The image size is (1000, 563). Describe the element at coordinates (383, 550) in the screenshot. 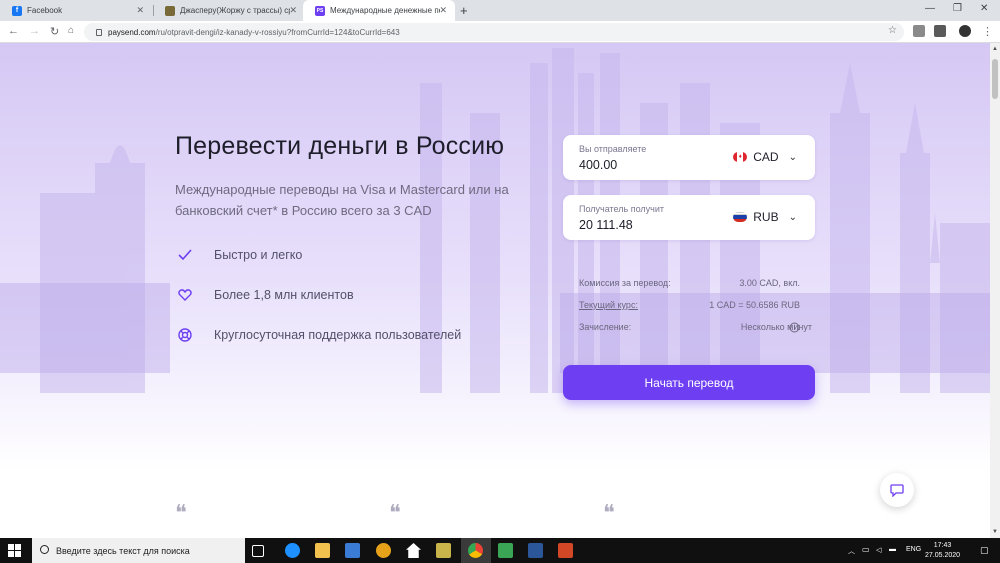

I see `app-icon` at that location.